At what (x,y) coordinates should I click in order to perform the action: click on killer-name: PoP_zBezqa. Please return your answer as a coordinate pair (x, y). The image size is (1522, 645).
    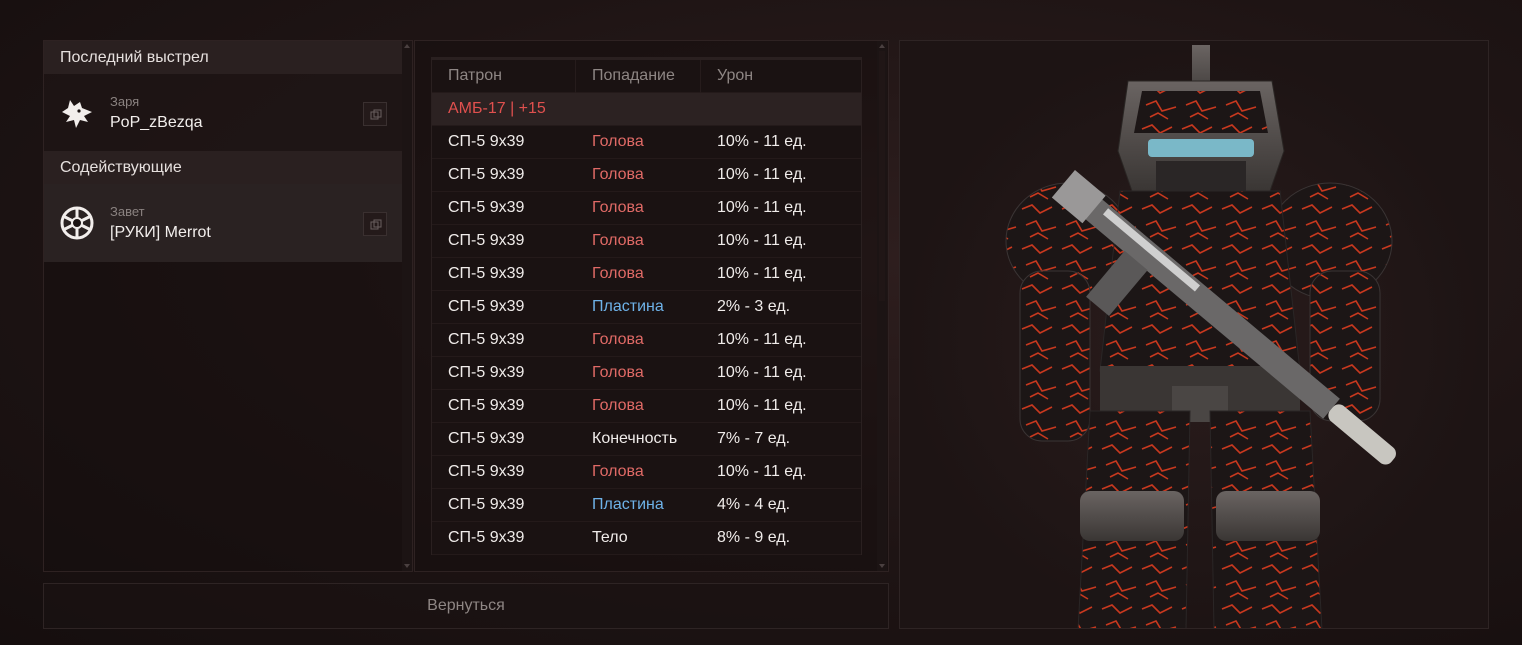
    Looking at the image, I should click on (156, 122).